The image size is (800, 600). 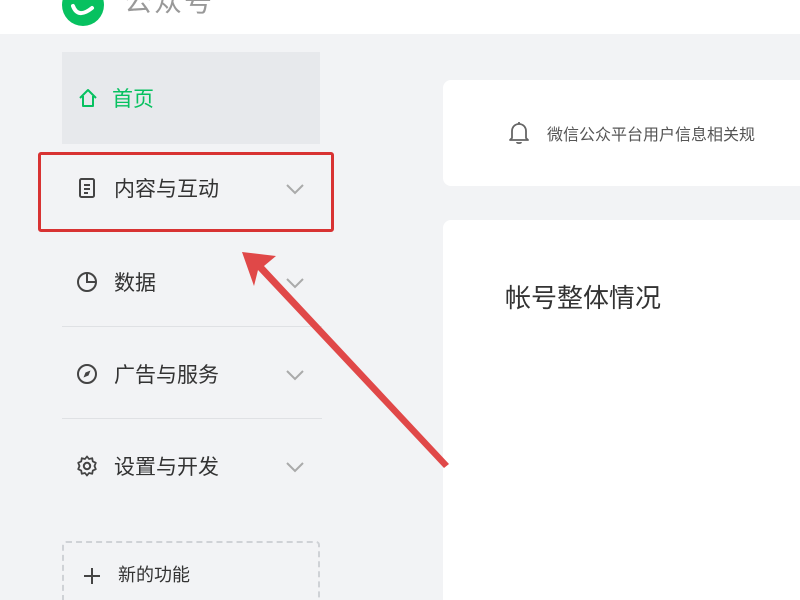 I want to click on sidebar-item-settings-dev: 设置与开发, so click(x=191, y=466).